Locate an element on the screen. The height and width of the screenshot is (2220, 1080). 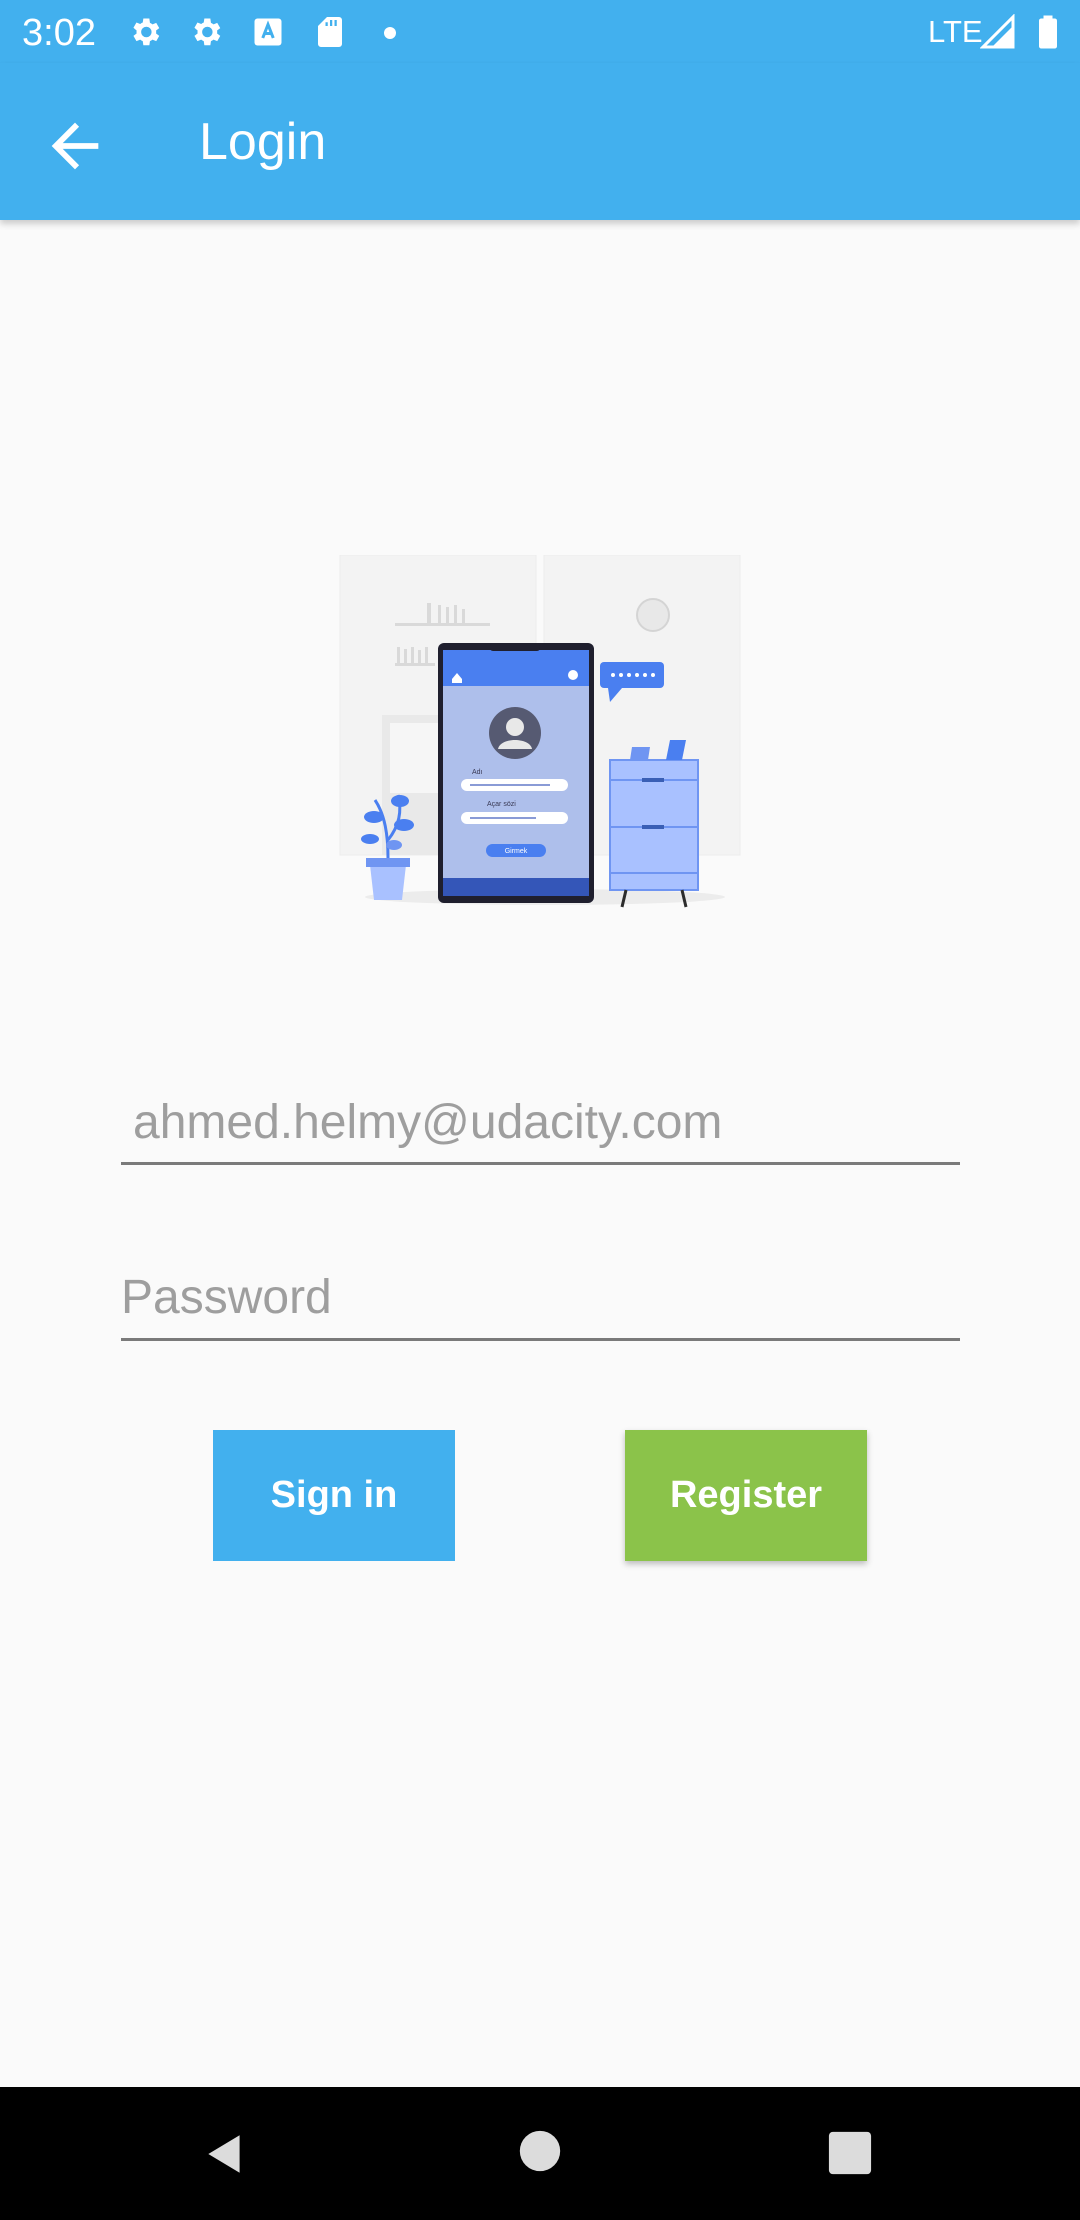
email-field is located at coordinates (546, 1130).